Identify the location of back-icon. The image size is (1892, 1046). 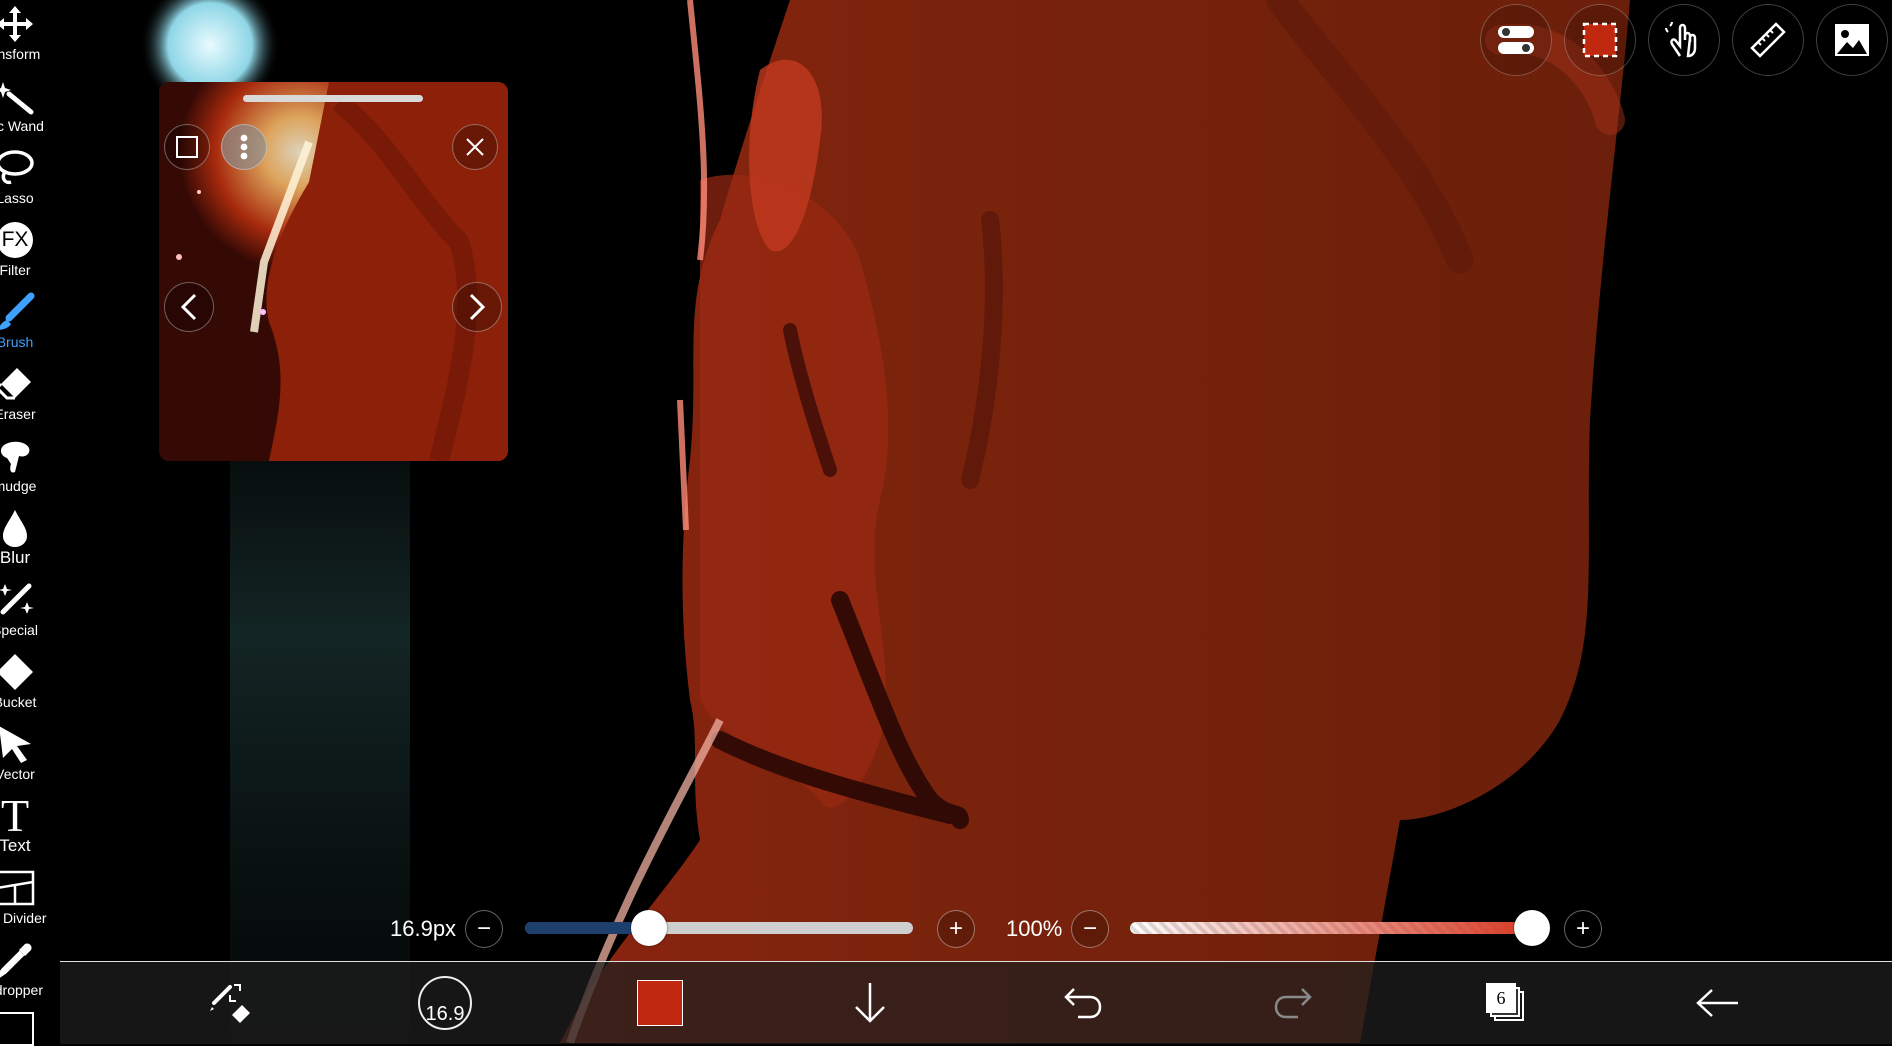
(1717, 1003).